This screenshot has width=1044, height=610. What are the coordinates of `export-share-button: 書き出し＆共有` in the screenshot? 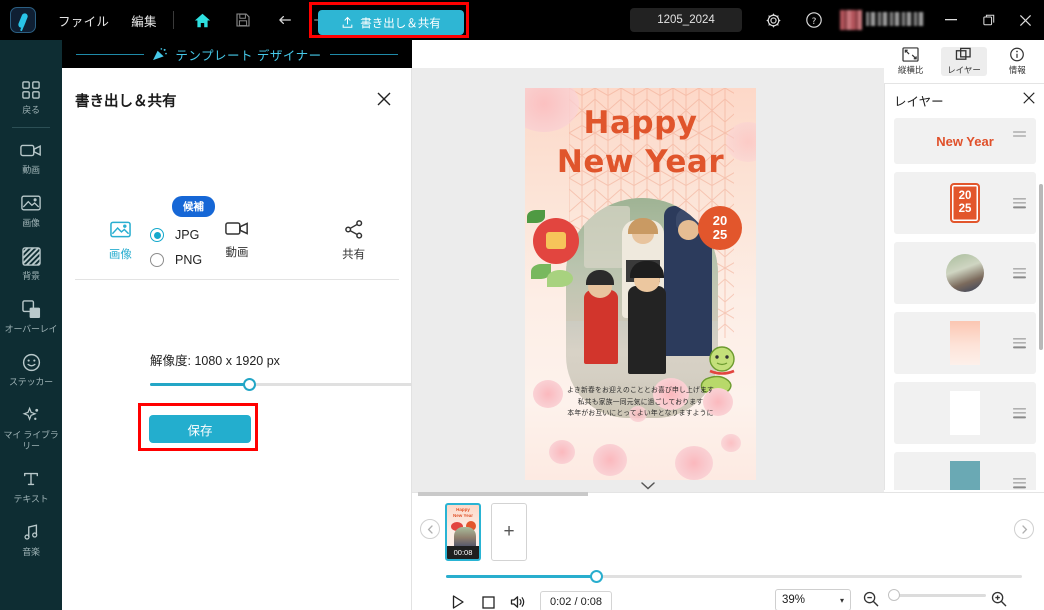 It's located at (391, 22).